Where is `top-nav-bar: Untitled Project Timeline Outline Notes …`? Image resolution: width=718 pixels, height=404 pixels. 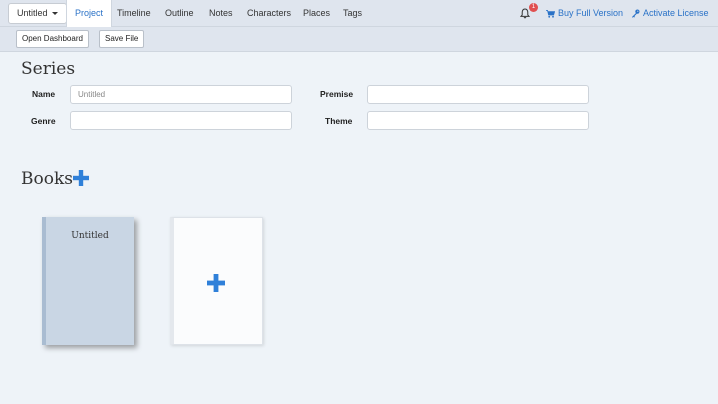 top-nav-bar: Untitled Project Timeline Outline Notes … is located at coordinates (359, 14).